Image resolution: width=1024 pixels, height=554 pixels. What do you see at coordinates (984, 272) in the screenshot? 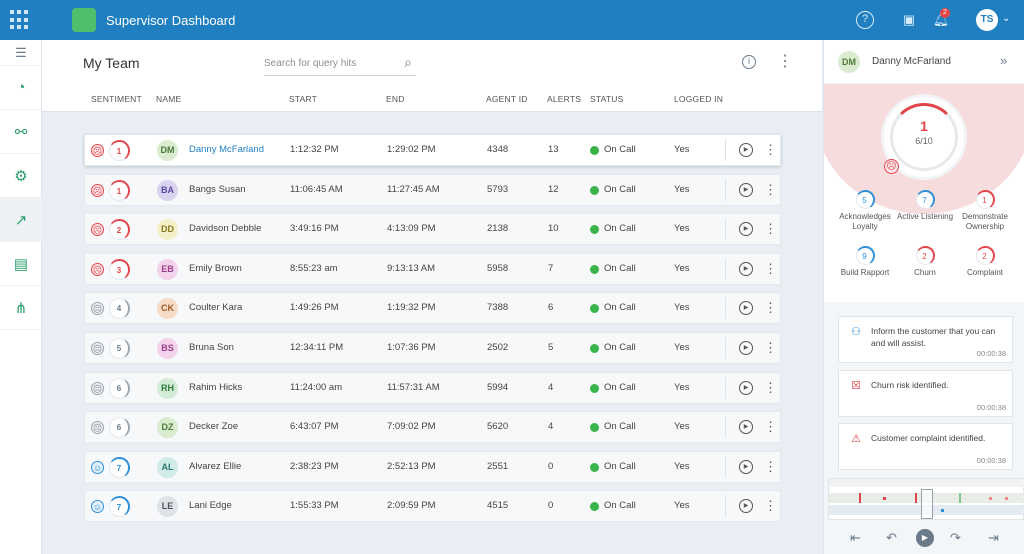
I see `metric-label: Complaint` at bounding box center [984, 272].